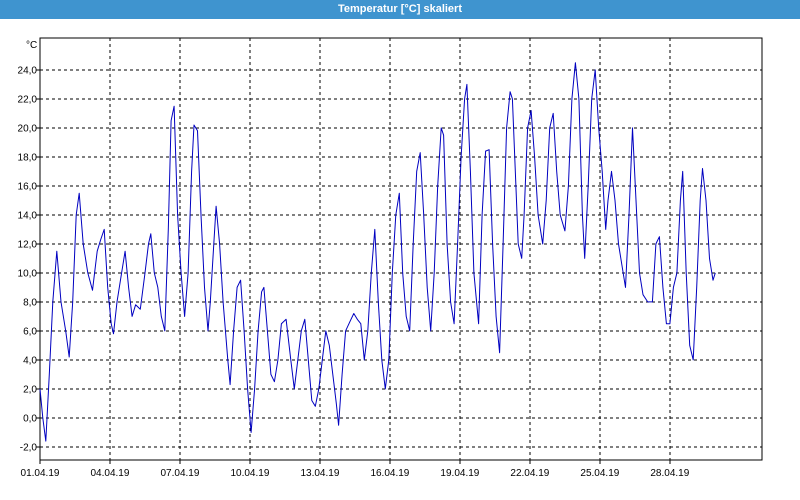 This screenshot has height=500, width=800. I want to click on x-tick-label: 04.04.19, so click(110, 473).